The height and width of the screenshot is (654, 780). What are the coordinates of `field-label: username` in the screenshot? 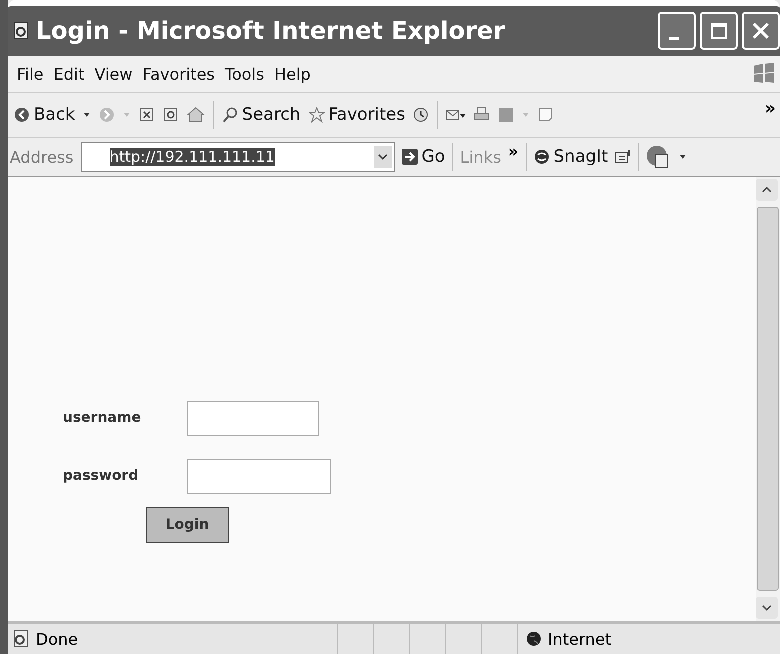 It's located at (102, 418).